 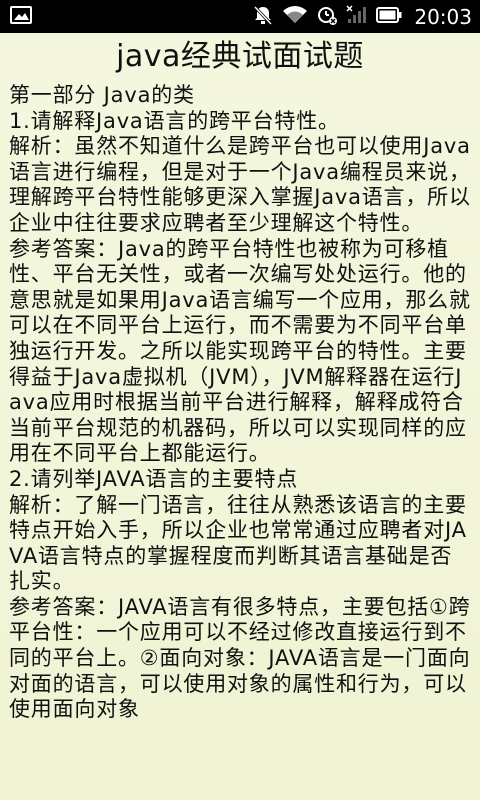 I want to click on article-paragraph: 第一部分 Java的类, so click(x=102, y=95).